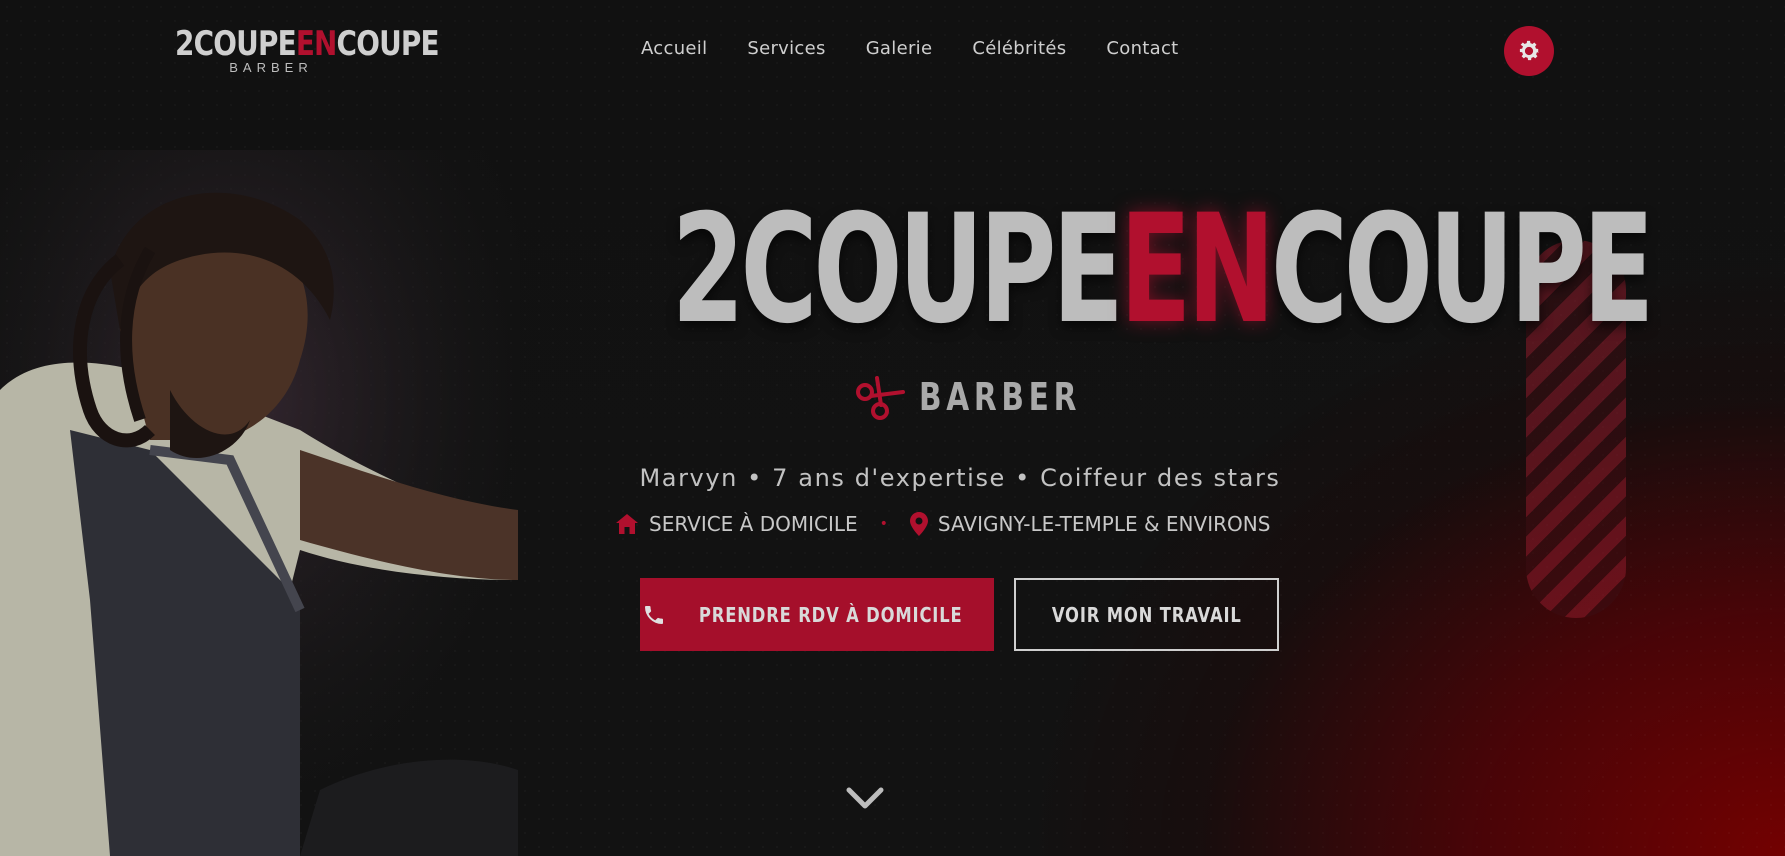 The height and width of the screenshot is (856, 1785). I want to click on hero-title-part-a: 2COUPE, so click(897, 270).